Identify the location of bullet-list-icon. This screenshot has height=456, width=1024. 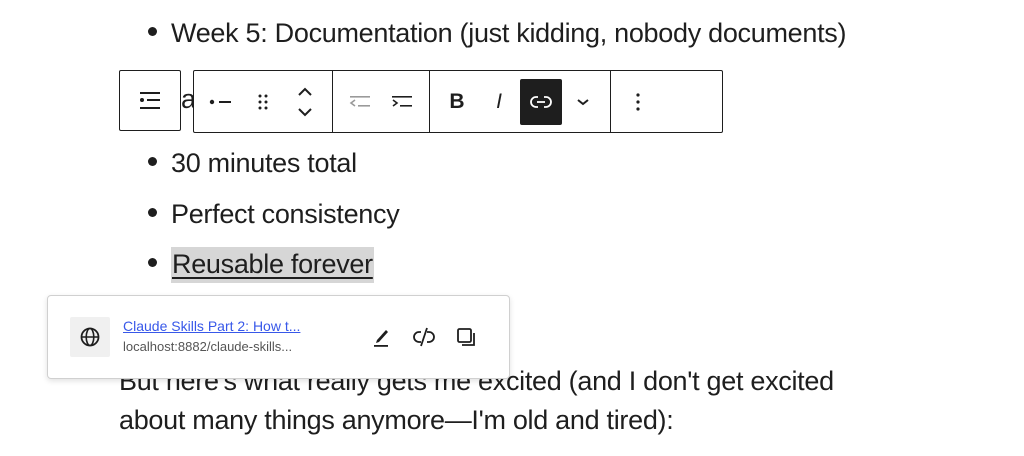
(220, 101).